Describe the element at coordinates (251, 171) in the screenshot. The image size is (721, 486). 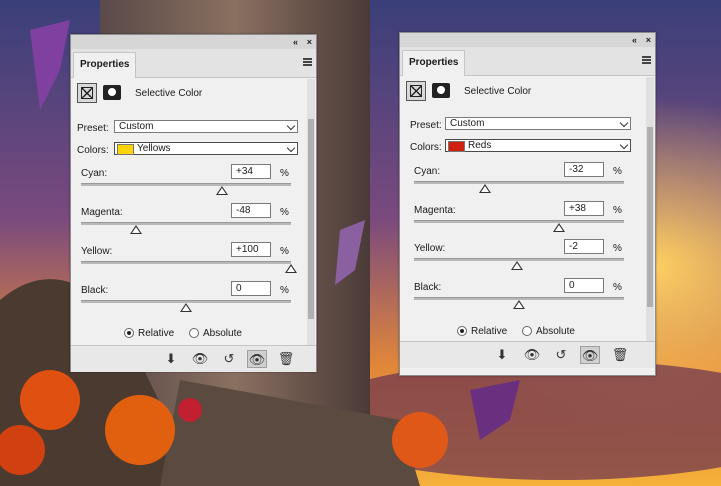
I see `cyan-input: +34` at that location.